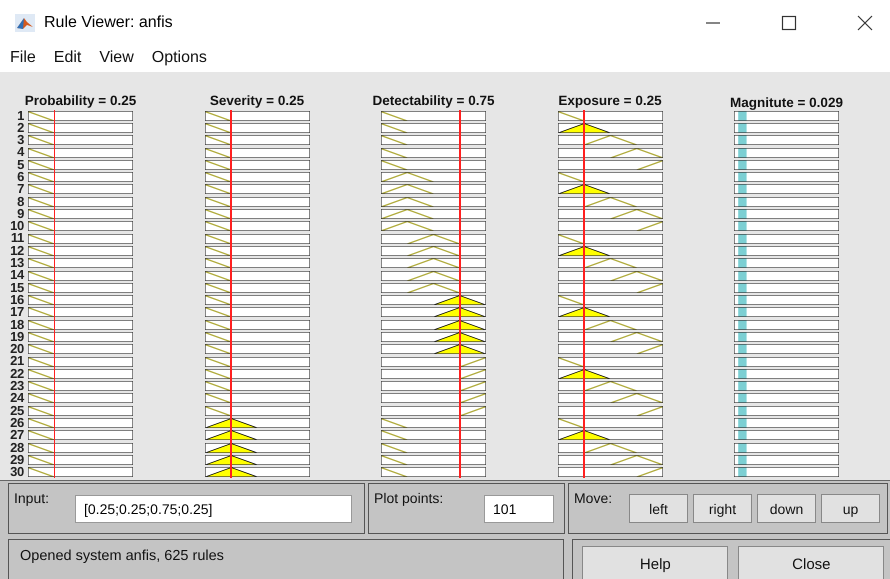 The image size is (890, 579). Describe the element at coordinates (593, 498) in the screenshot. I see `move-label: Move:` at that location.